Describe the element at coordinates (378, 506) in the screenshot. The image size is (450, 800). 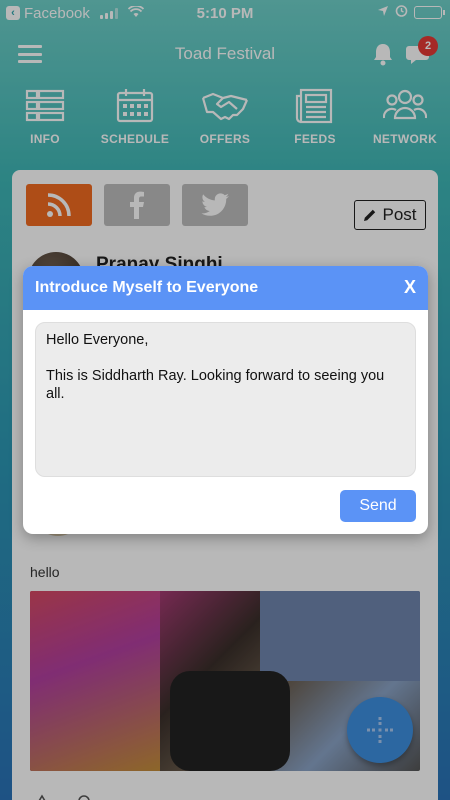
I see `send-button: Send` at that location.